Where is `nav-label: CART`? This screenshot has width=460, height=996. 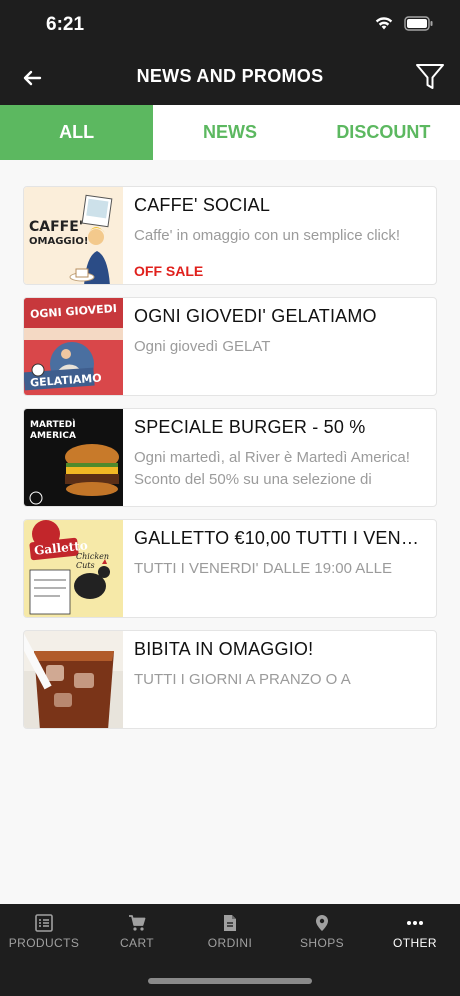 nav-label: CART is located at coordinates (137, 943).